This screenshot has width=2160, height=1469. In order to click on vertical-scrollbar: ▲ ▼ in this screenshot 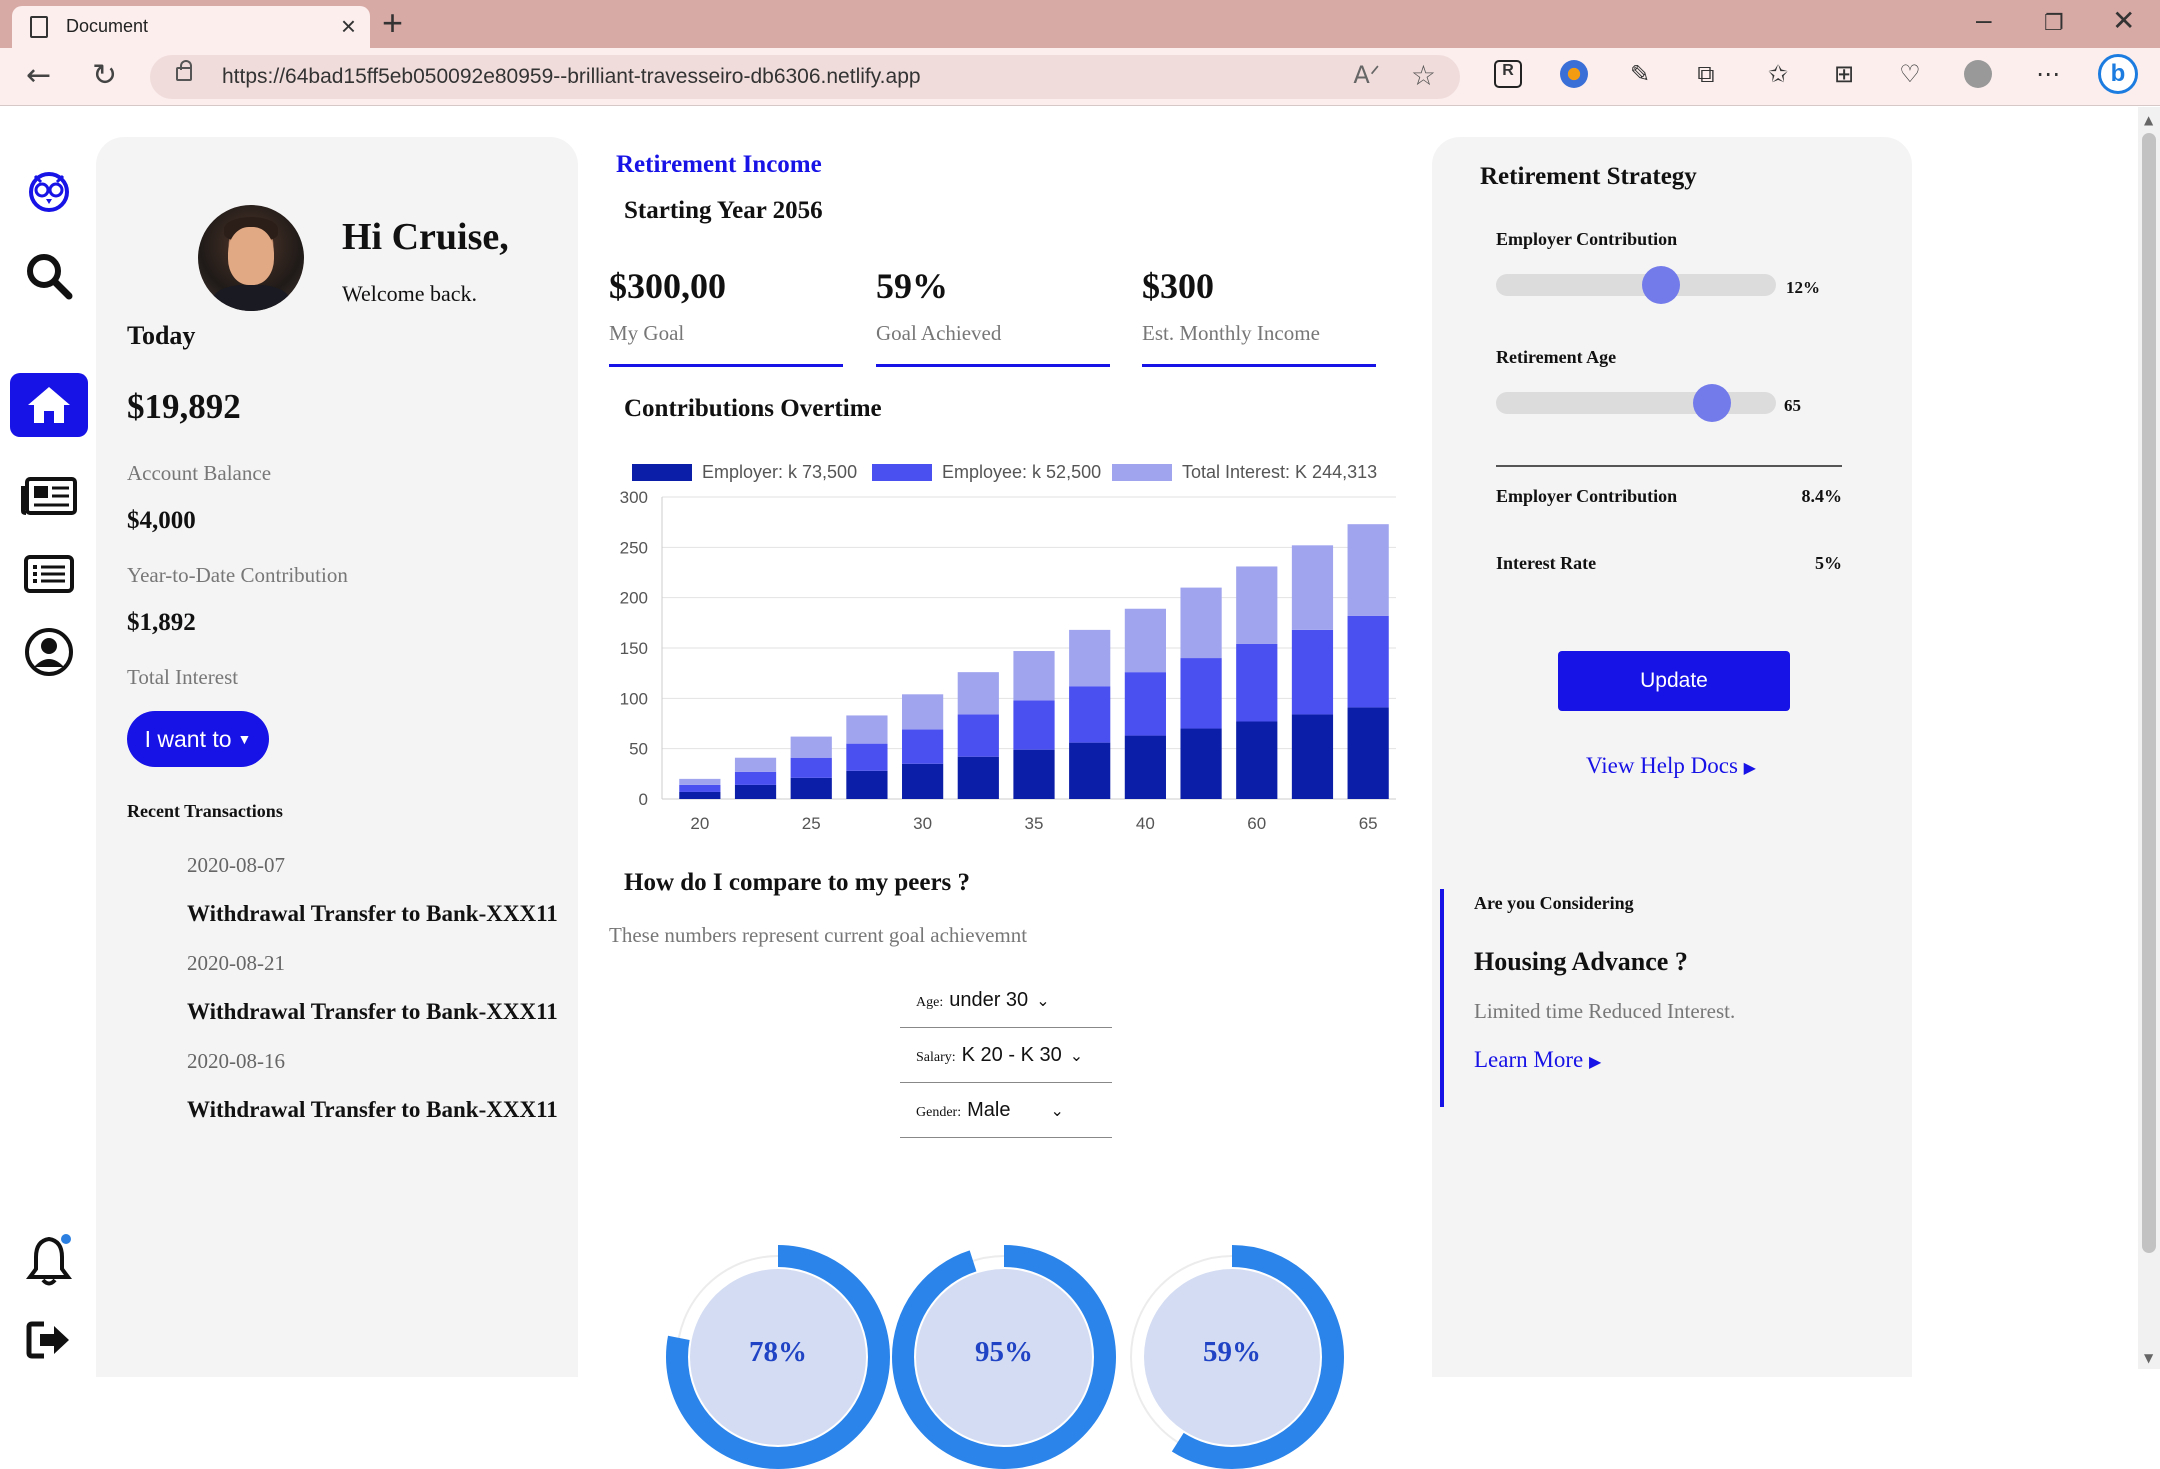, I will do `click(2149, 738)`.